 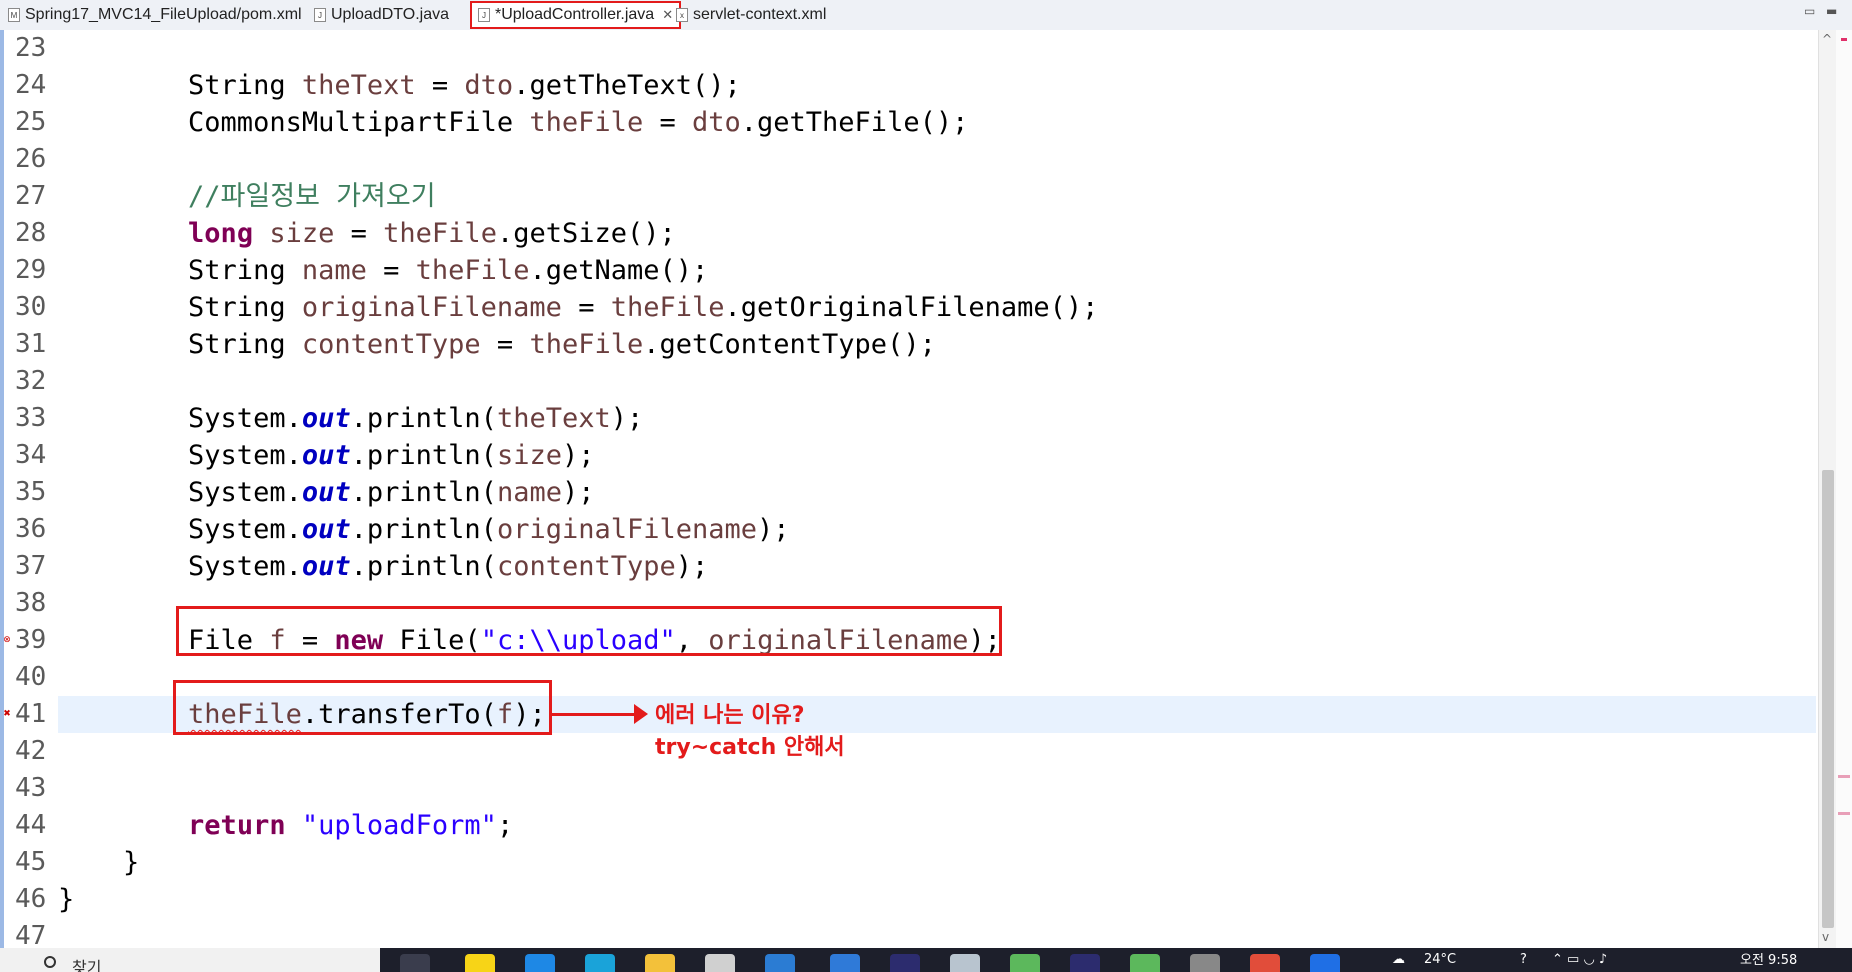 What do you see at coordinates (720, 963) in the screenshot?
I see `store-icon` at bounding box center [720, 963].